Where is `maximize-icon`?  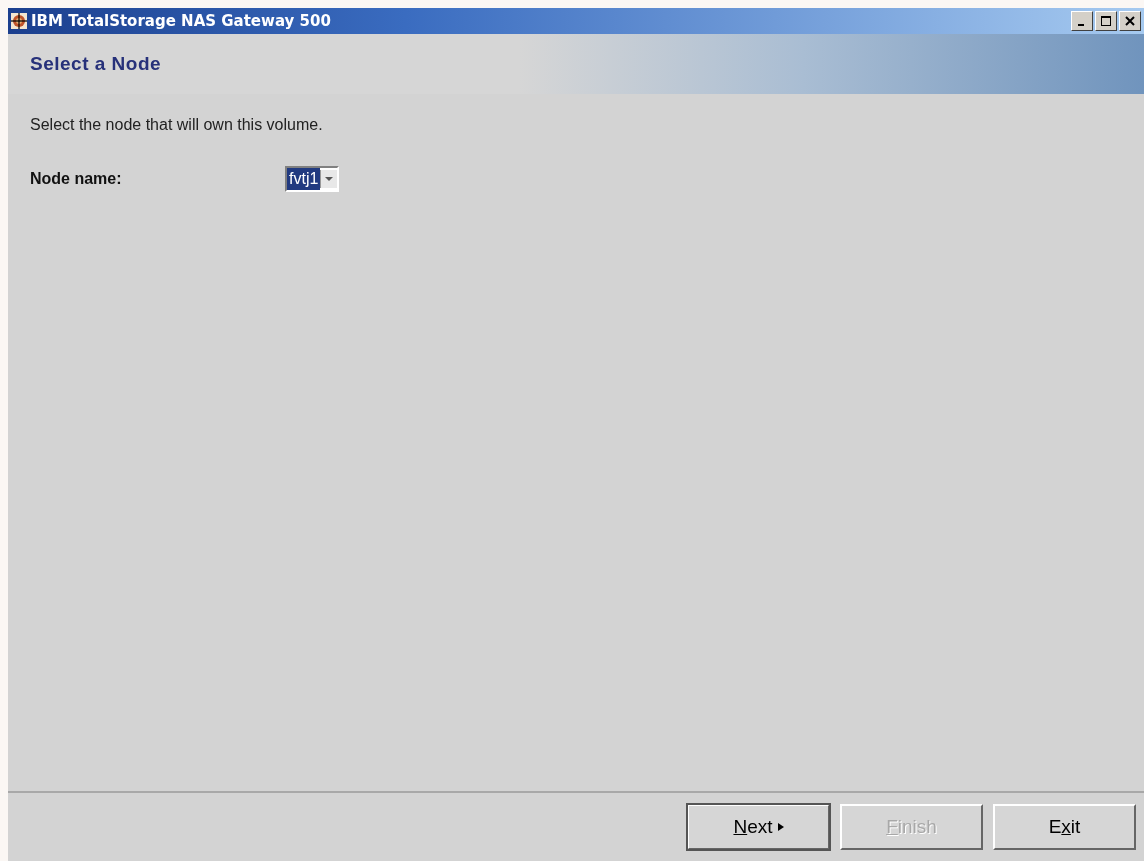
maximize-icon is located at coordinates (1106, 21).